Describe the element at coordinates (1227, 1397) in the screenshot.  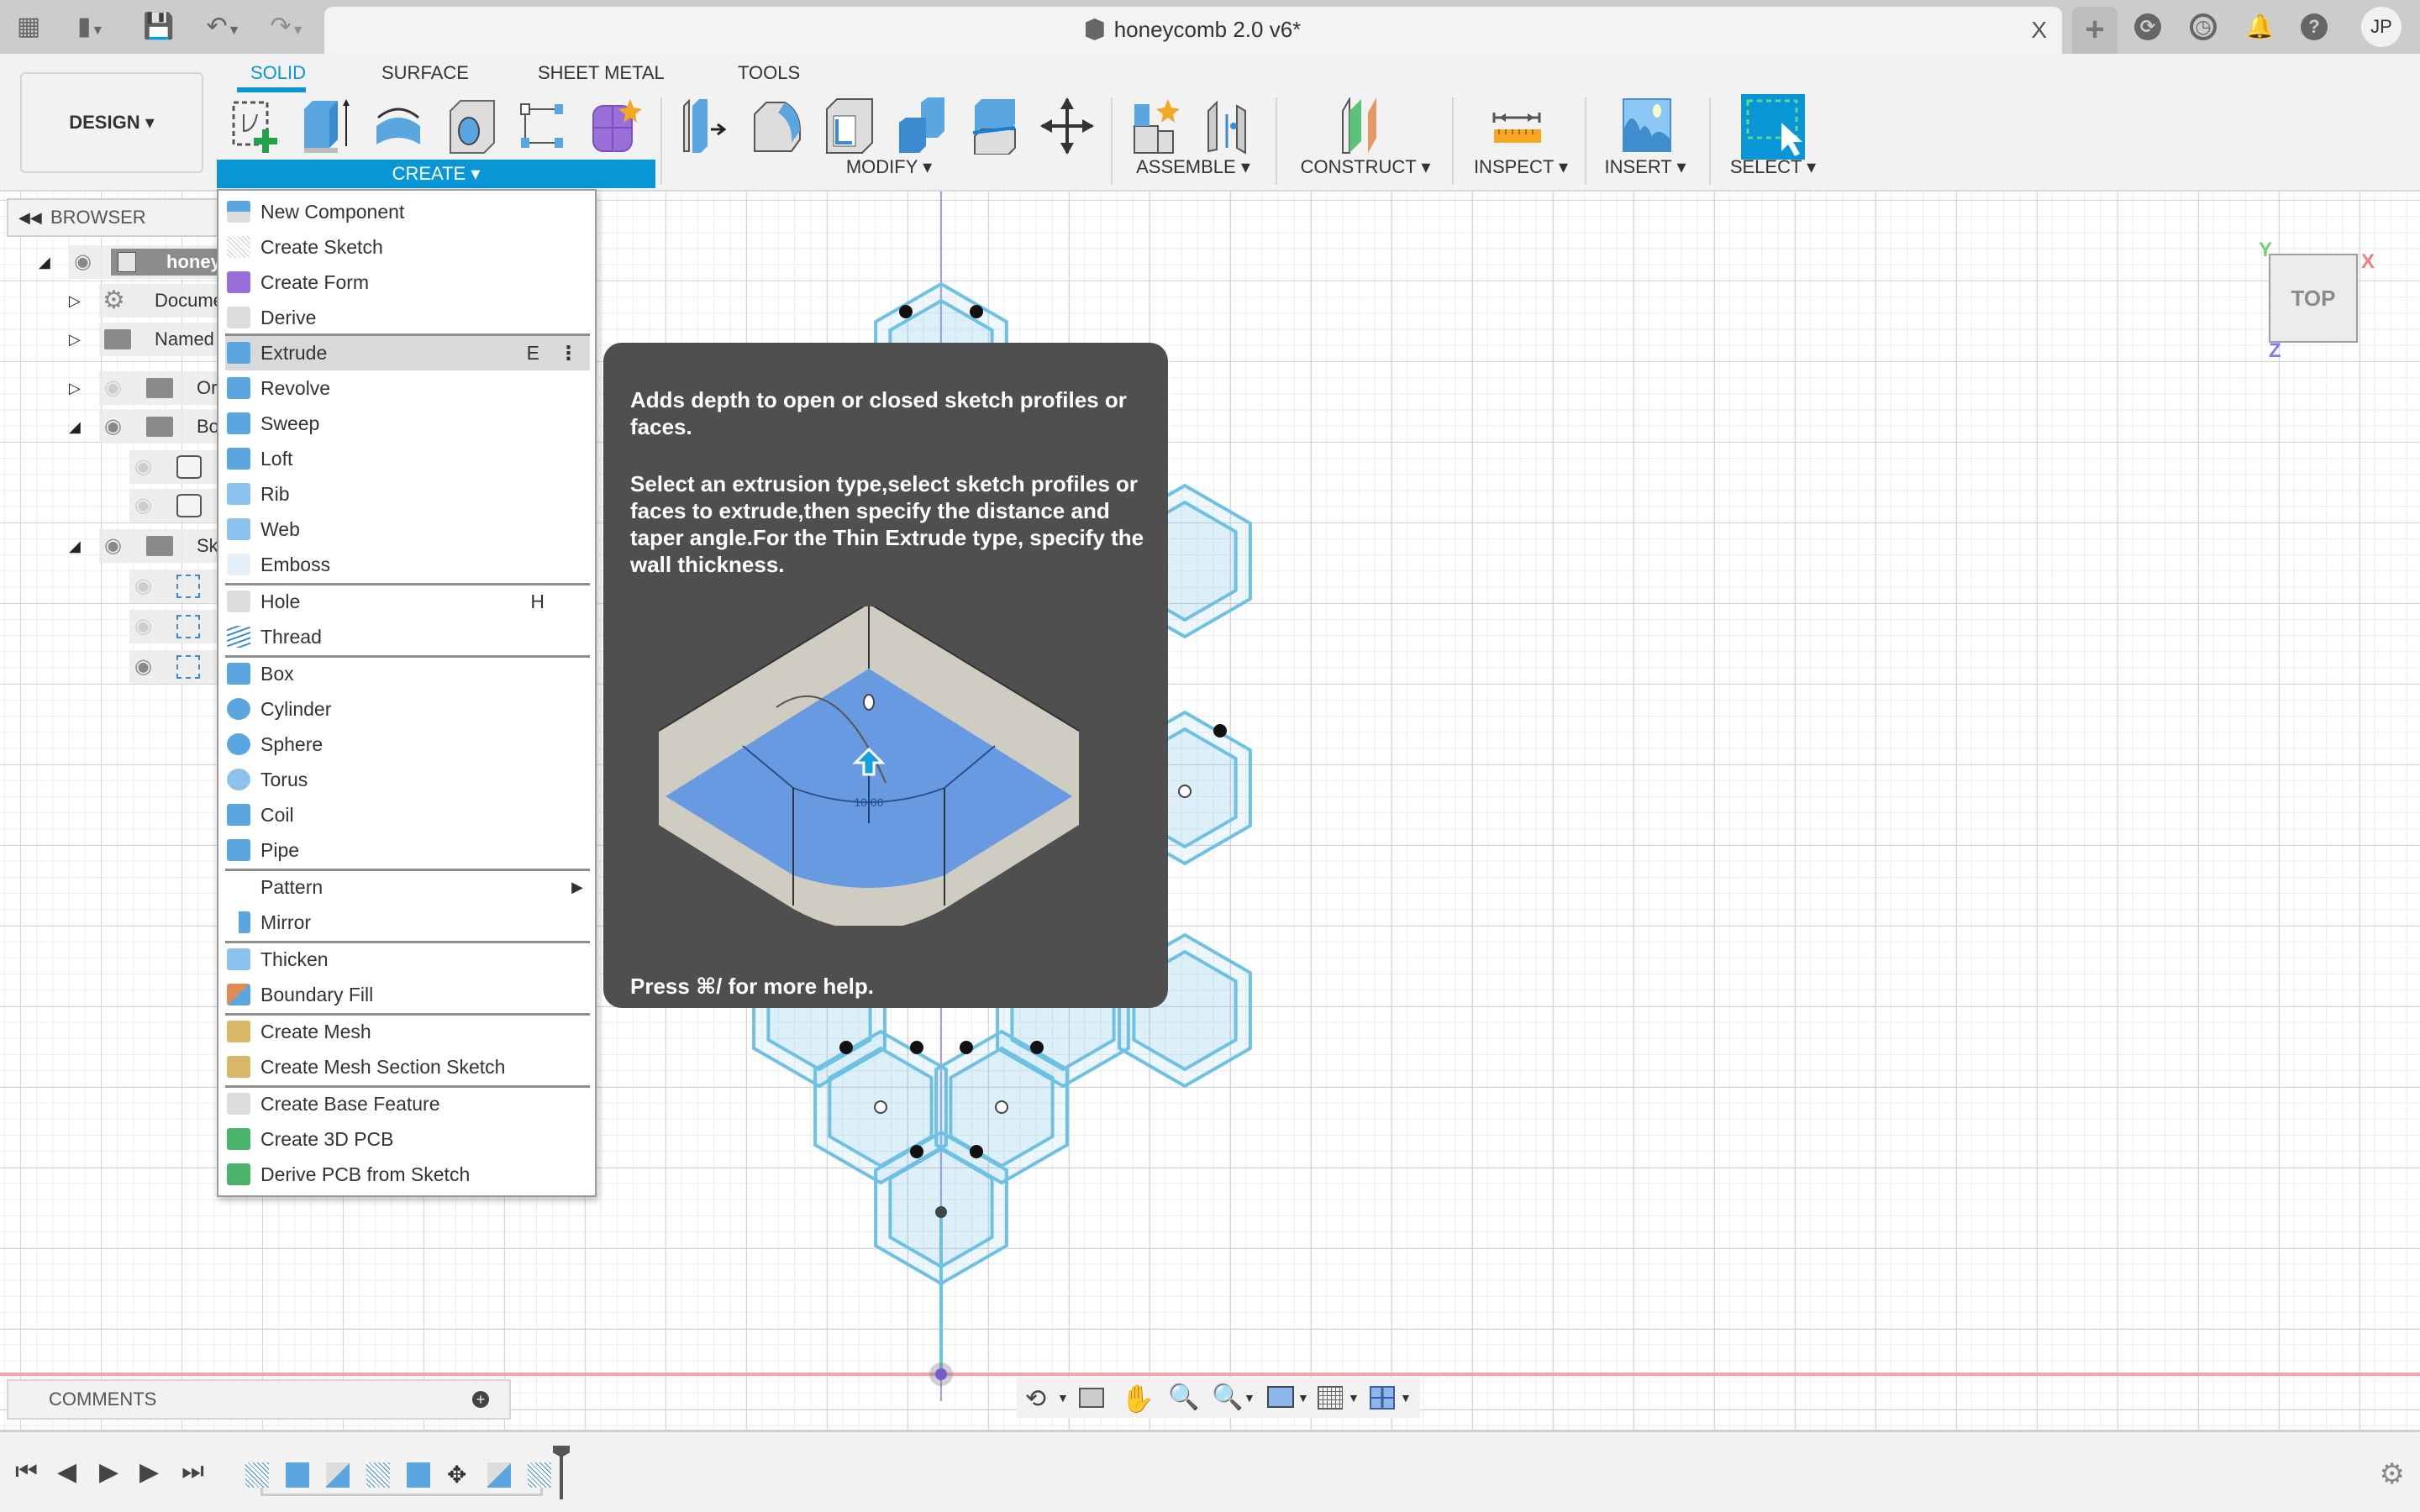
I see `fit-window-icon: 🔍` at that location.